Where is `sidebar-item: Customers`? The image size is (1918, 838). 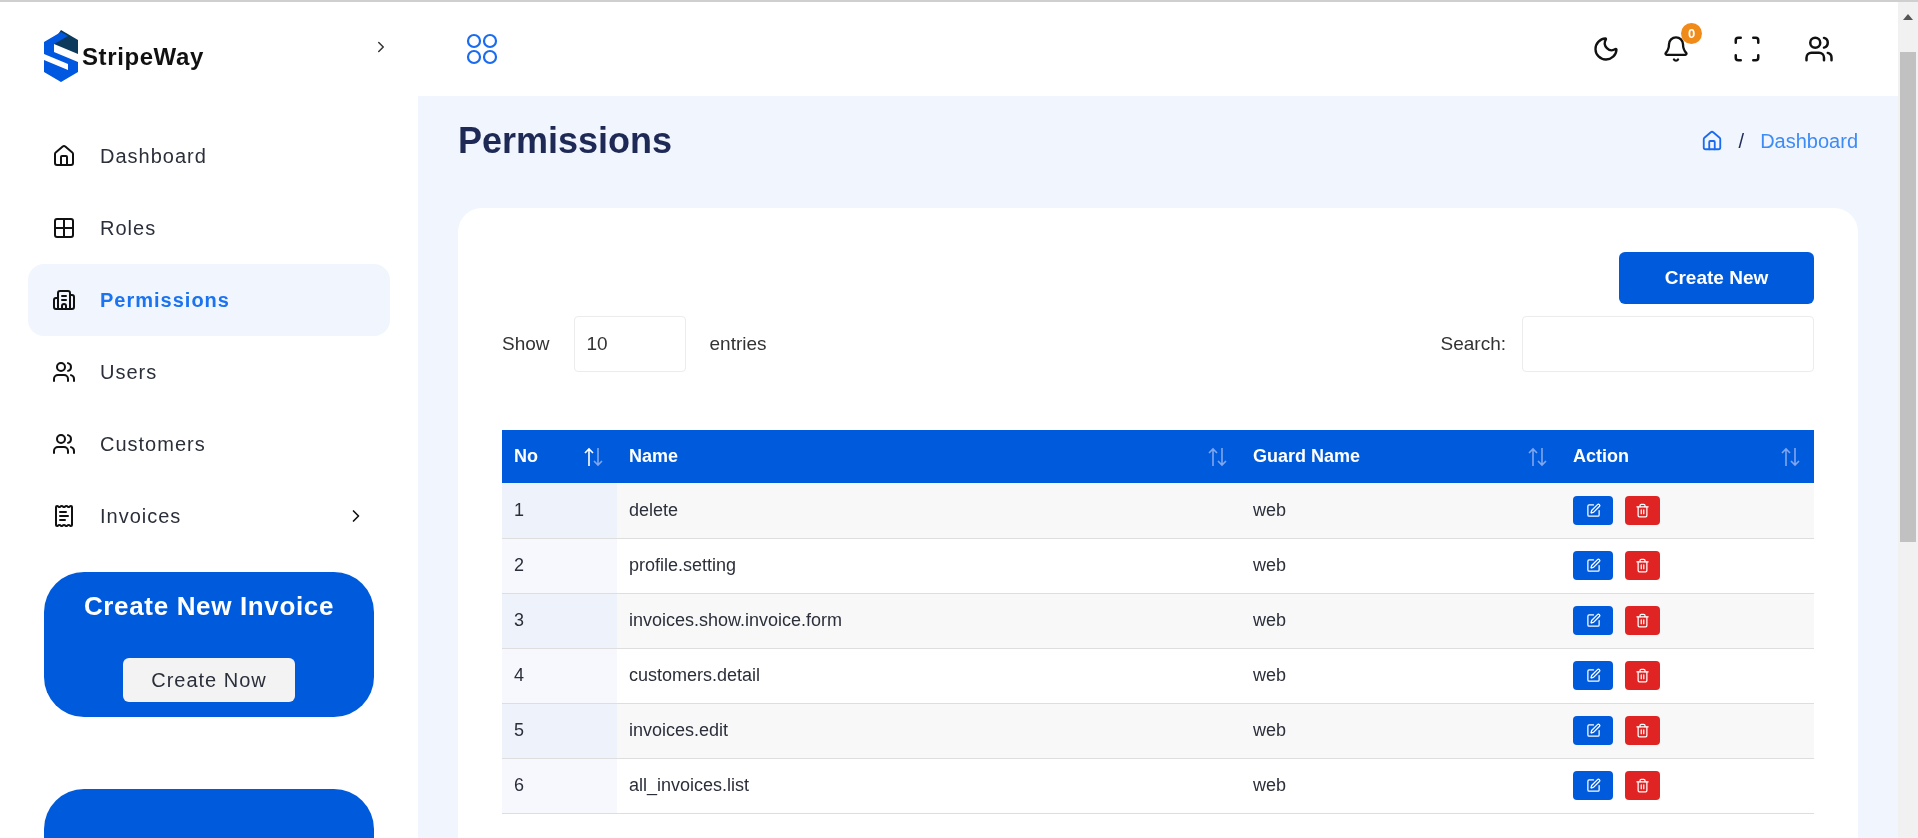 sidebar-item: Customers is located at coordinates (209, 444).